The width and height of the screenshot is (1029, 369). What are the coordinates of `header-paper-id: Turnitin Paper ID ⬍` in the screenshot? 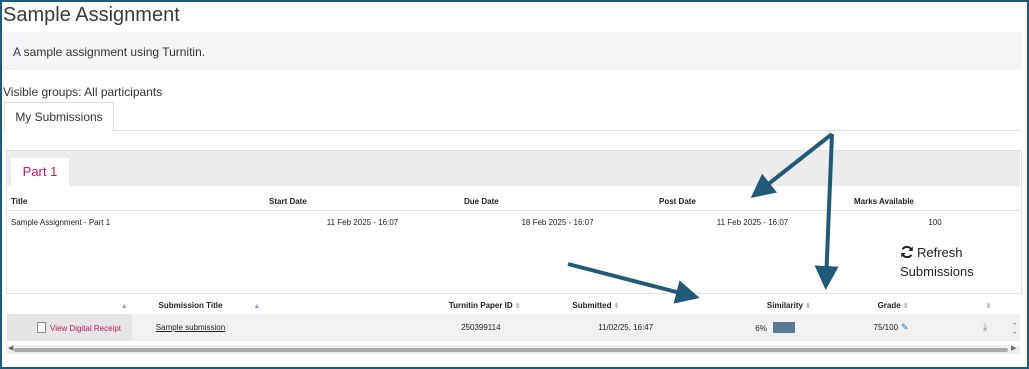 It's located at (431, 305).